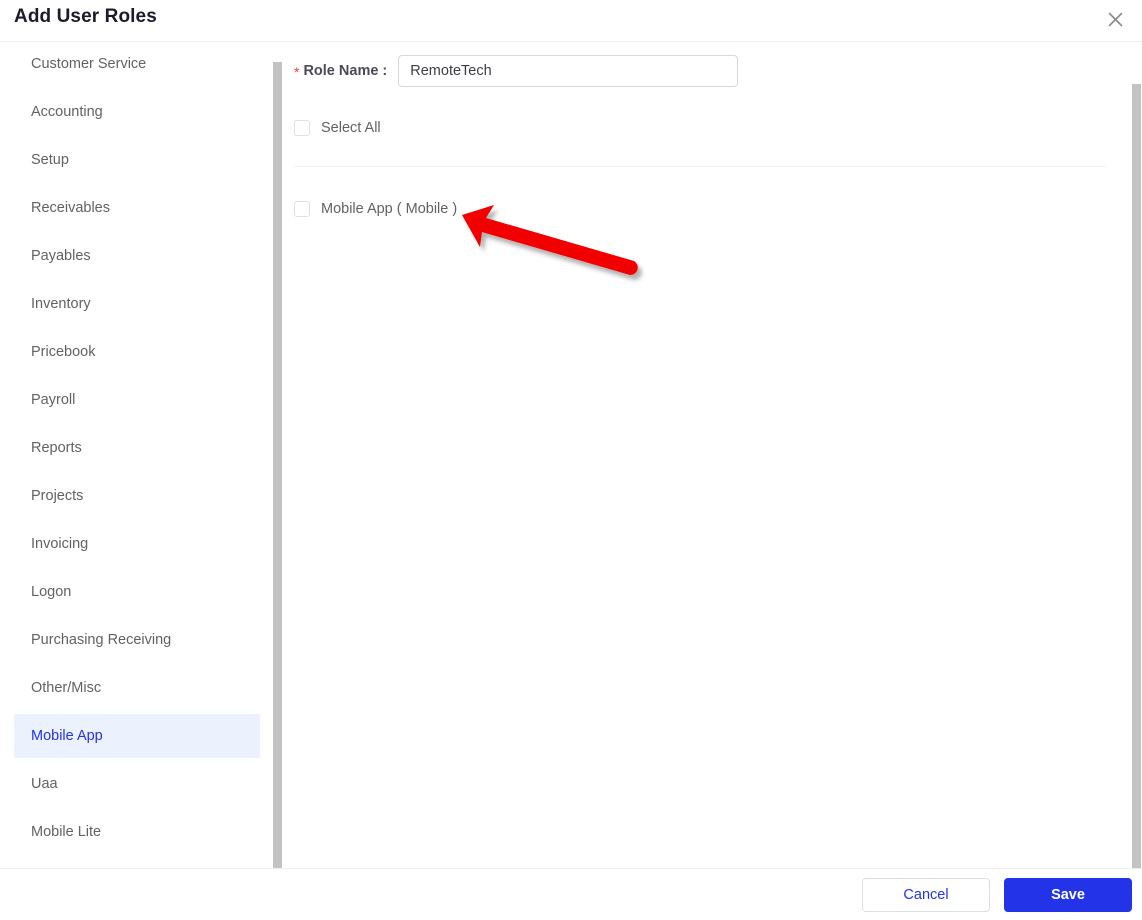 Image resolution: width=1142 pixels, height=920 pixels. I want to click on permission-row-mobile-app: Mobile App ( Mobile ), so click(375, 209).